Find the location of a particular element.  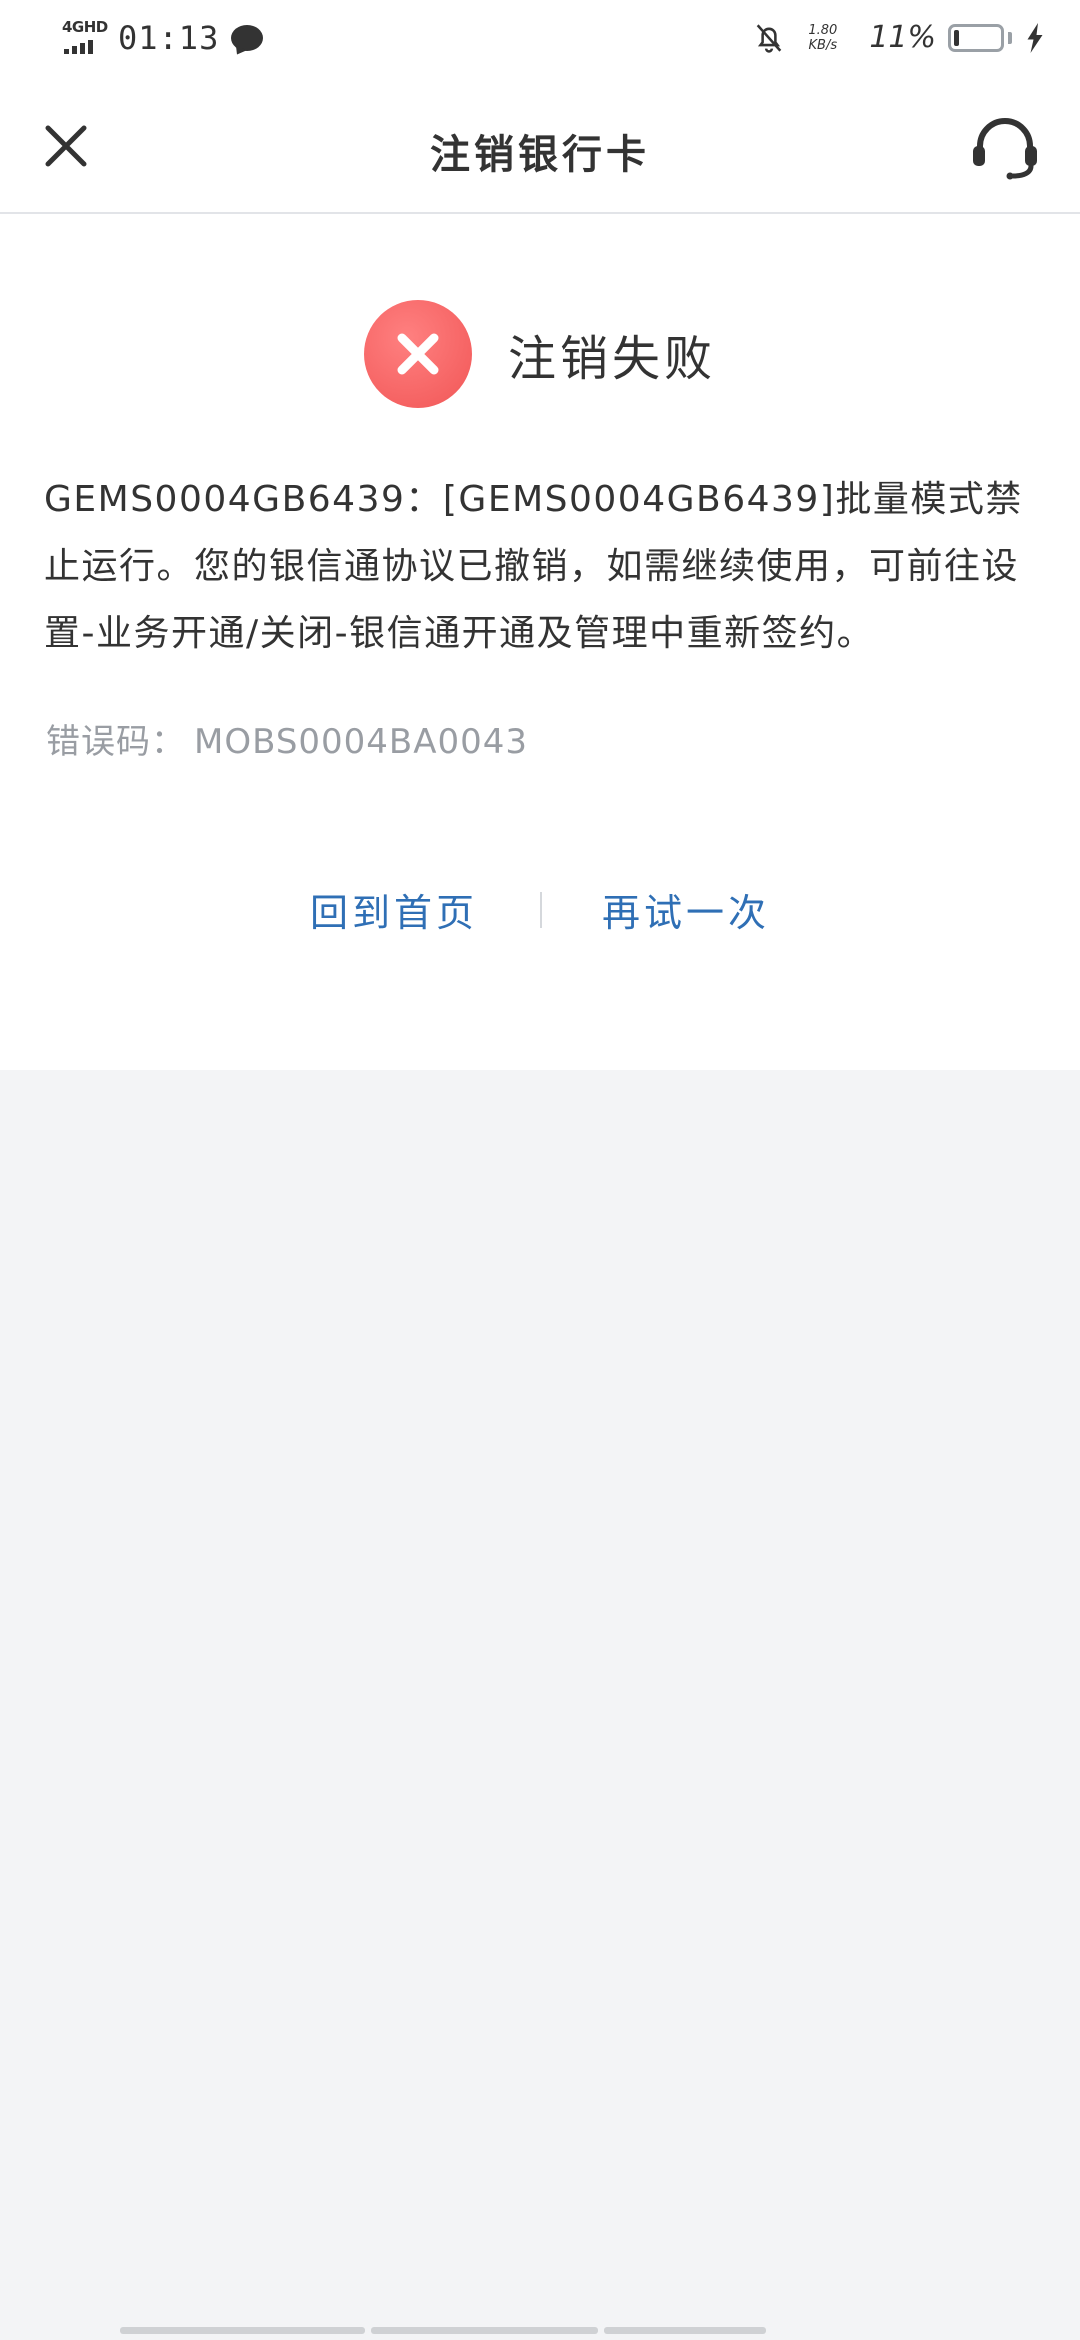

battery-icon is located at coordinates (976, 37).